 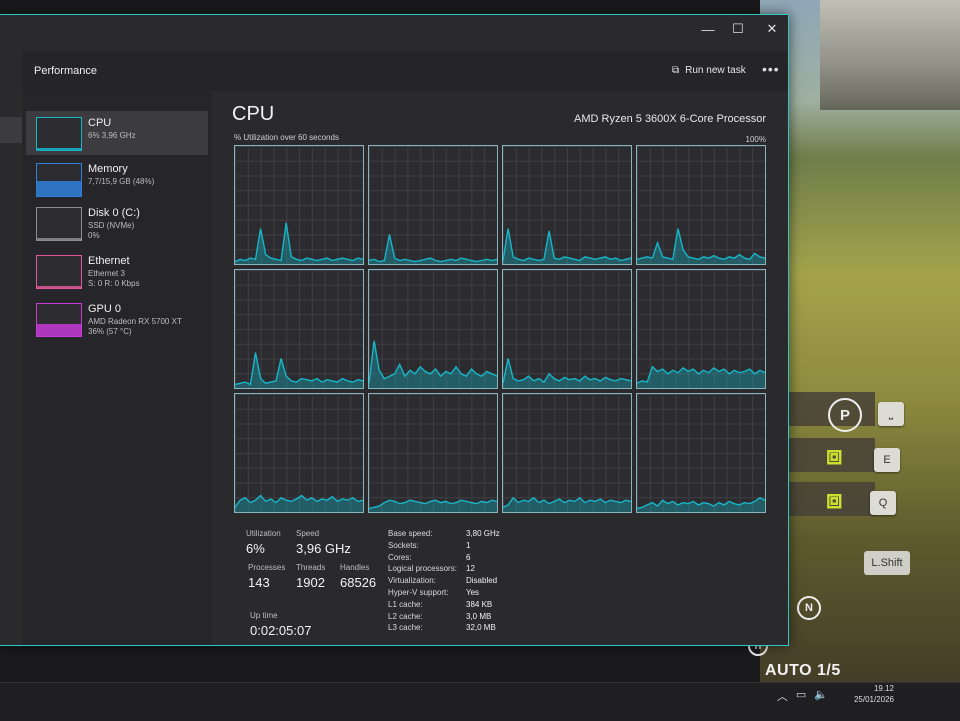 What do you see at coordinates (259, 582) in the screenshot?
I see `processes-value: 143` at bounding box center [259, 582].